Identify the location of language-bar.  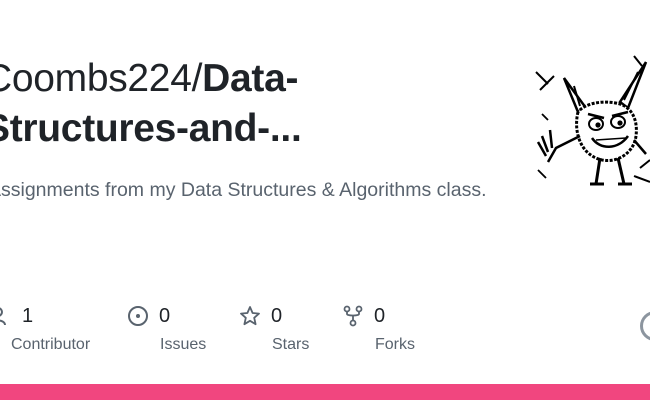
(325, 392).